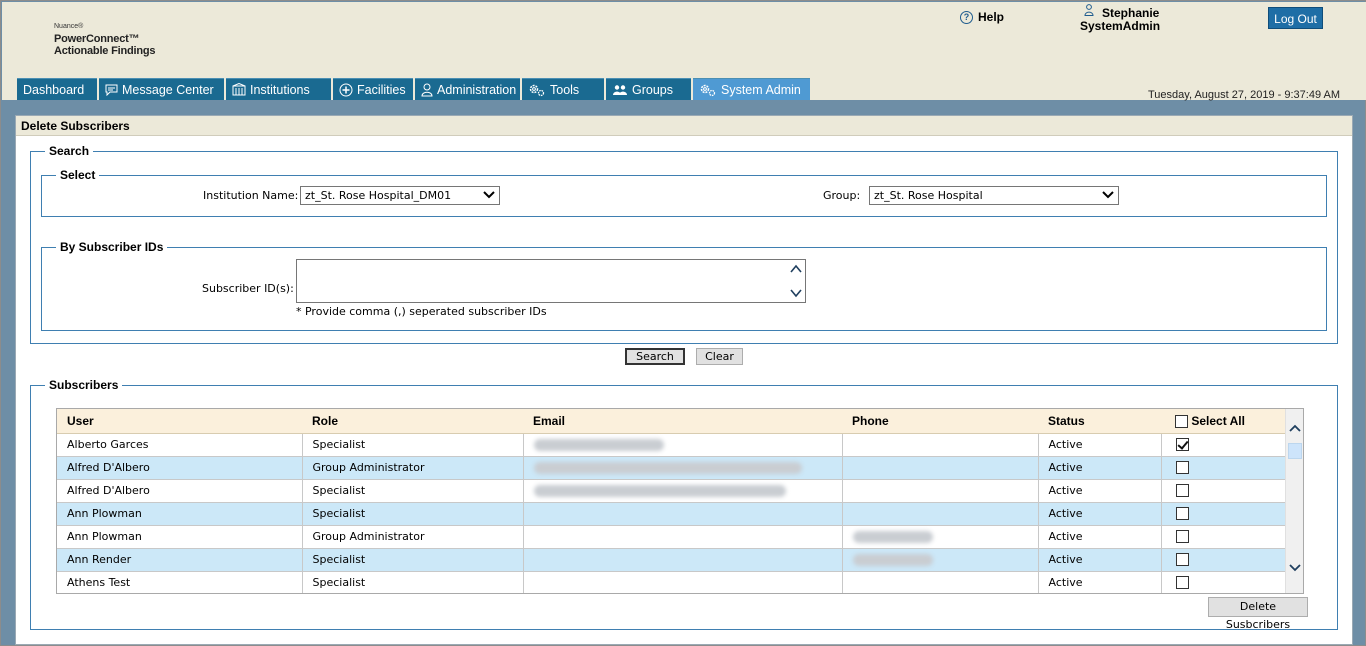 The image size is (1366, 646). Describe the element at coordinates (1099, 421) in the screenshot. I see `column-header-status: Status` at that location.